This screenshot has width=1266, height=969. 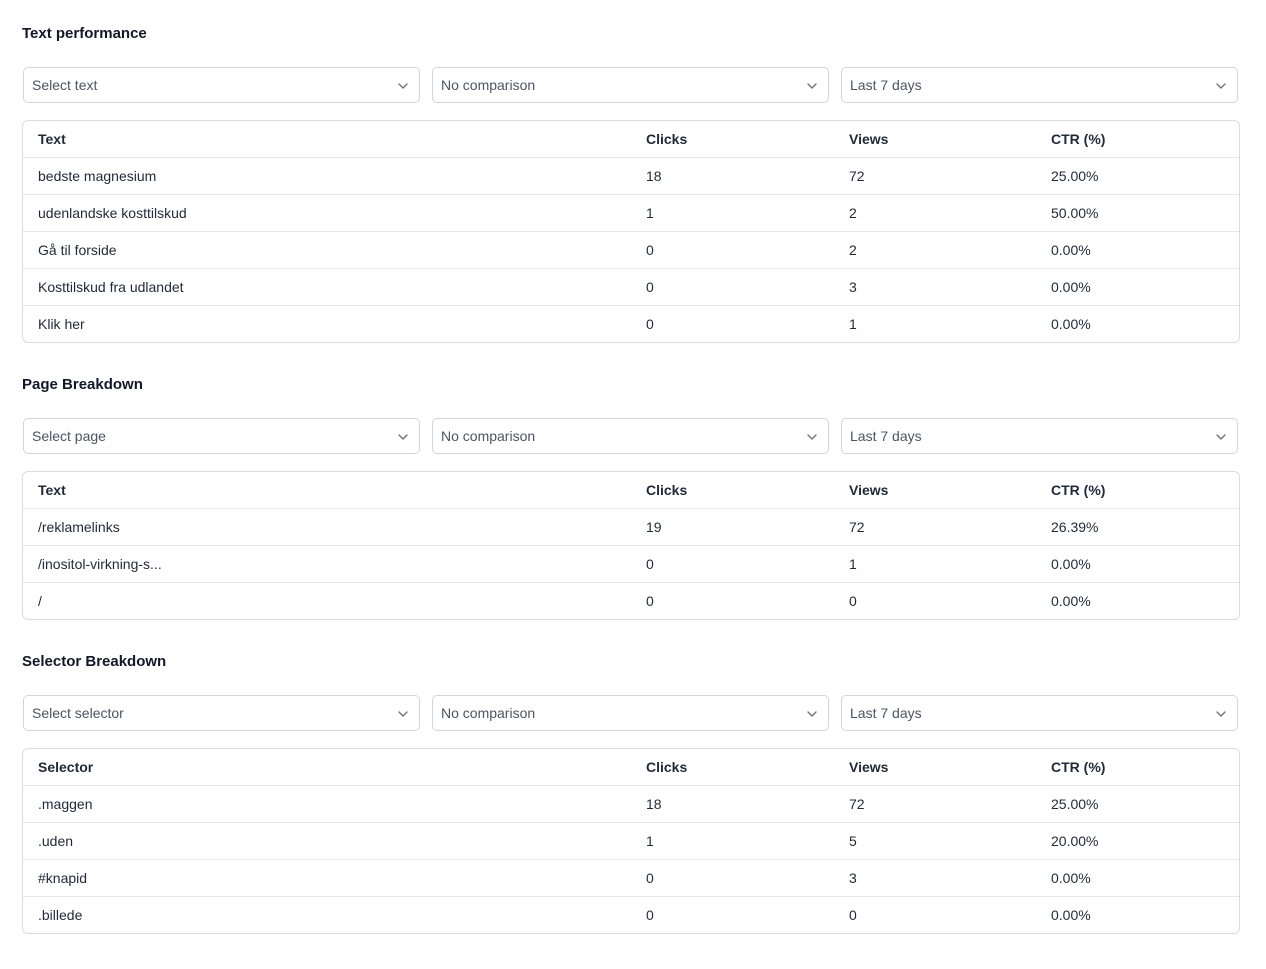 I want to click on table-row: #knapid 0 3 0.00%, so click(x=631, y=877).